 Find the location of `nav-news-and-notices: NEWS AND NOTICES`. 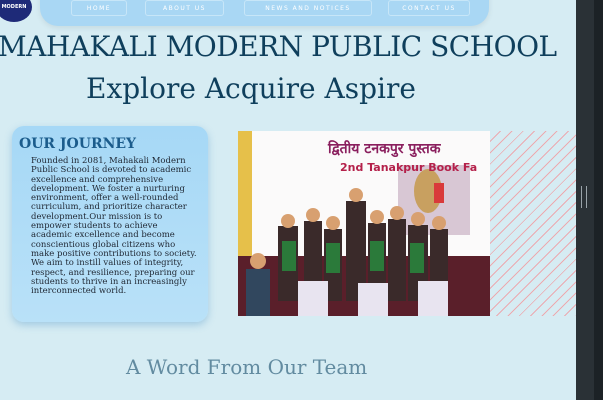

nav-news-and-notices: NEWS AND NOTICES is located at coordinates (308, 8).